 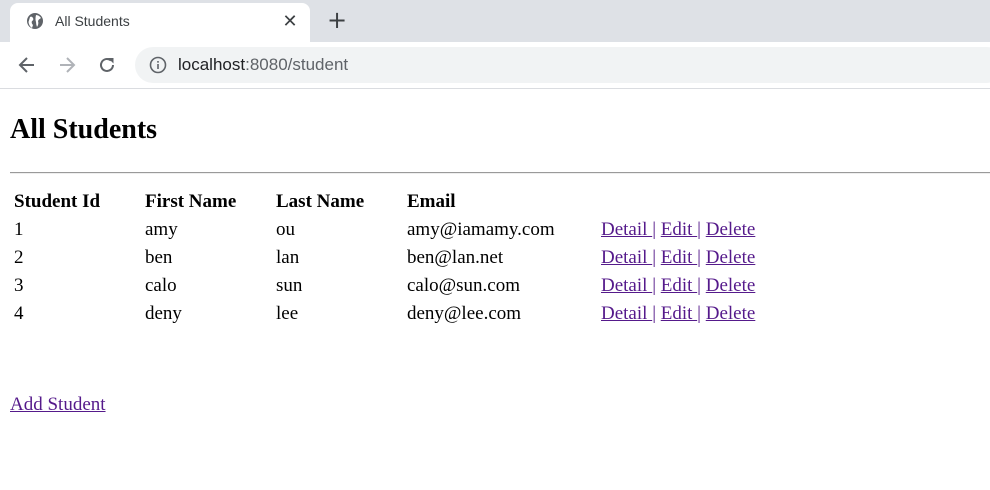 I want to click on globe-icon, so click(x=35, y=21).